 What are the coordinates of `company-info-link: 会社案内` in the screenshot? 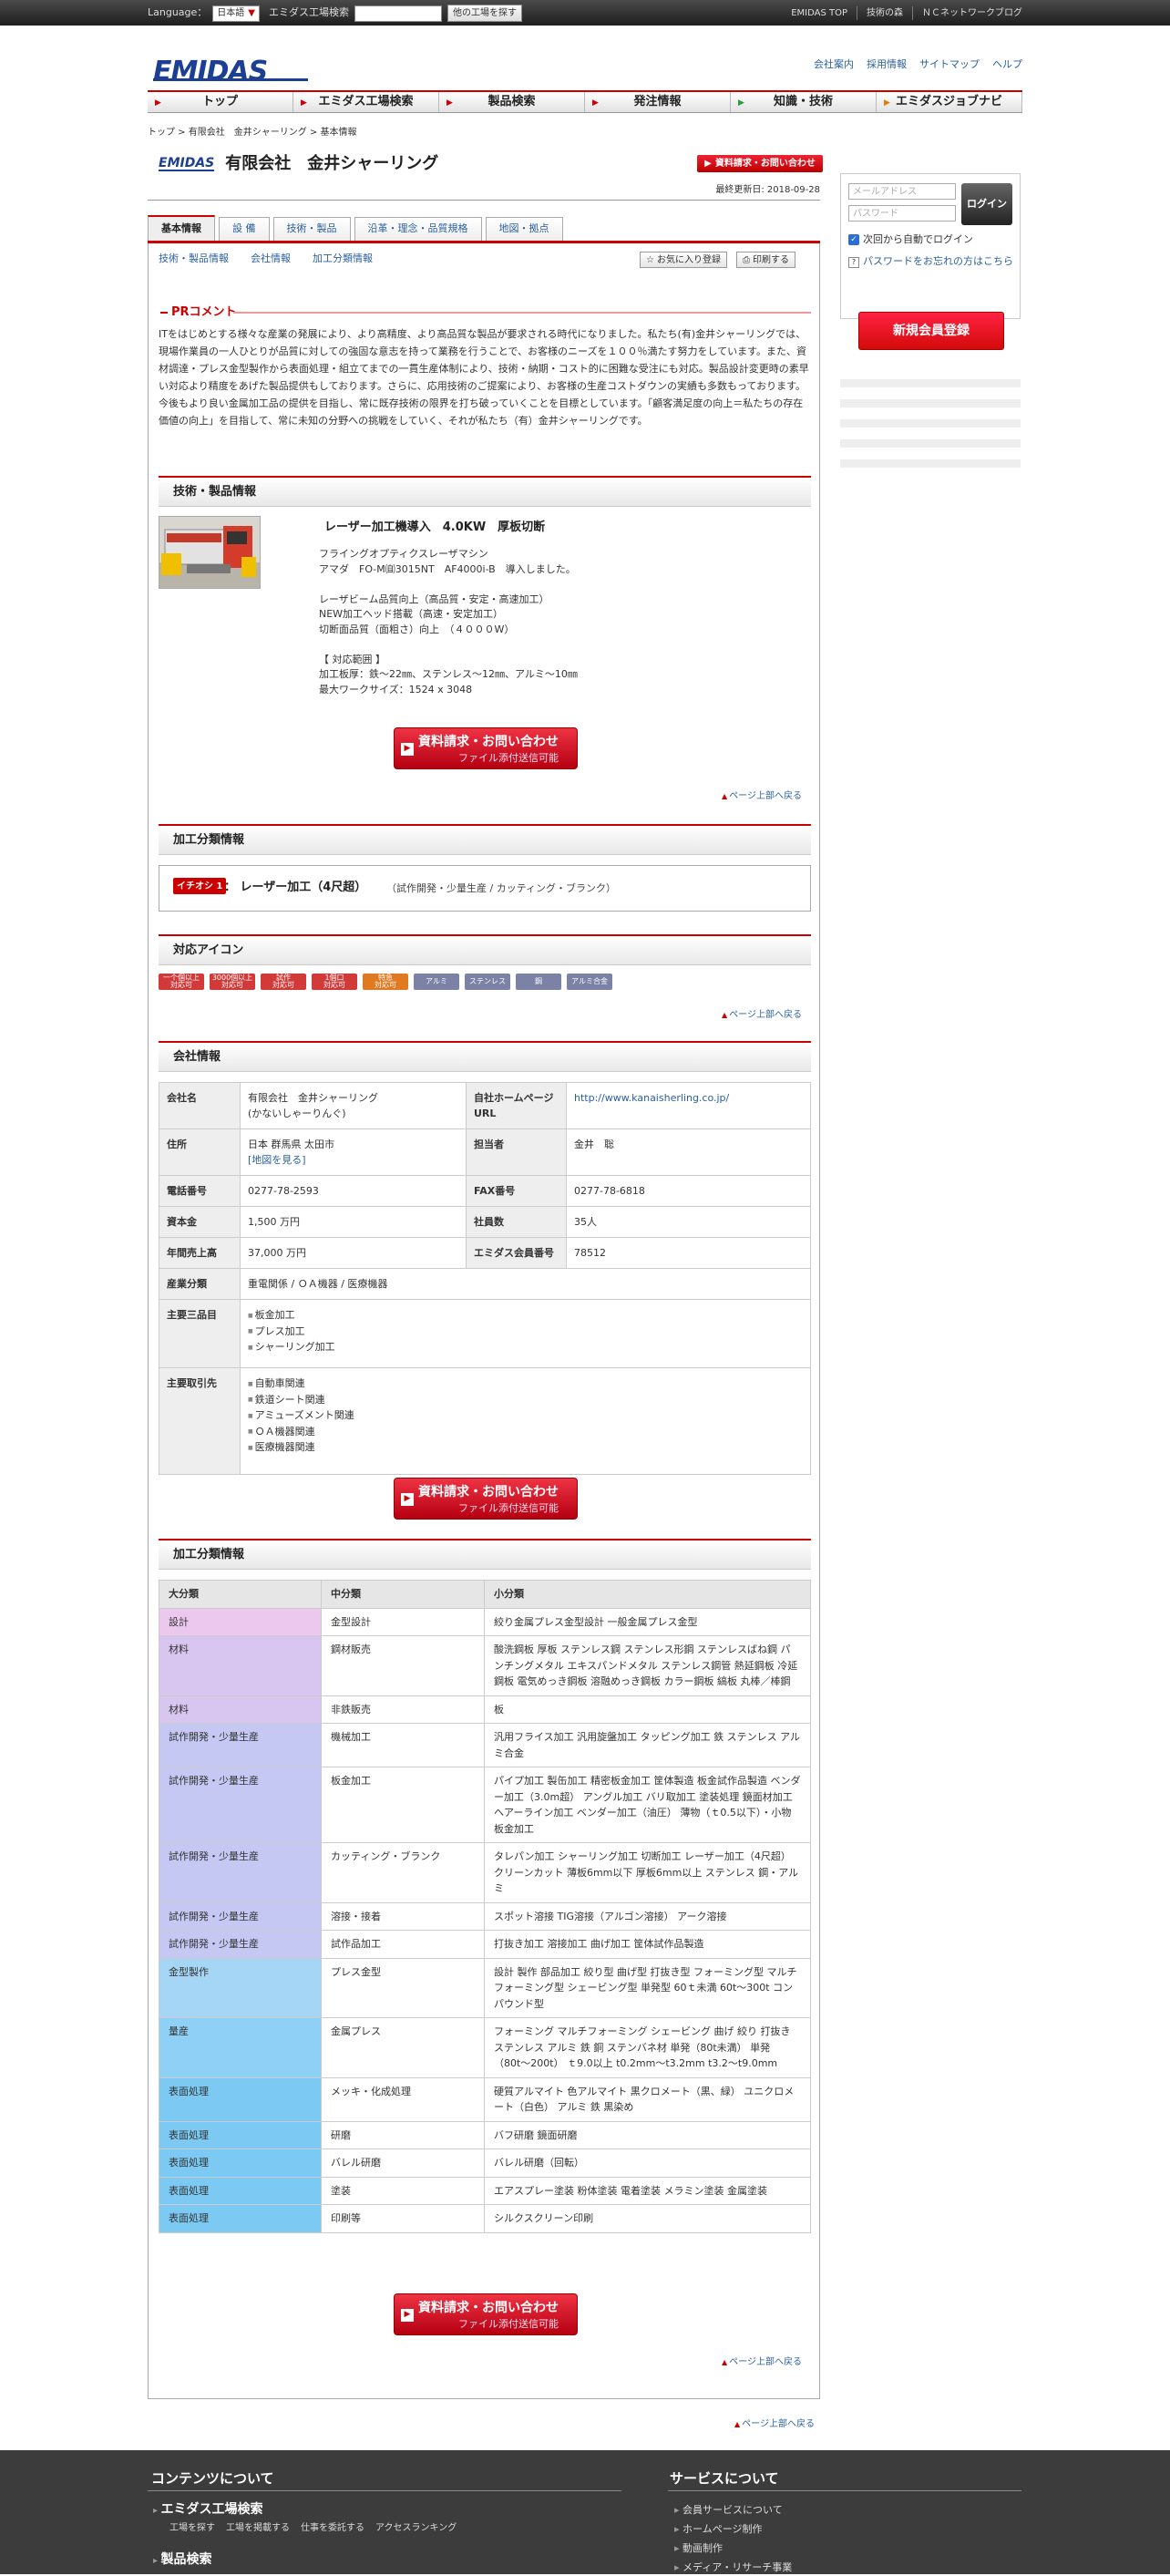 It's located at (834, 65).